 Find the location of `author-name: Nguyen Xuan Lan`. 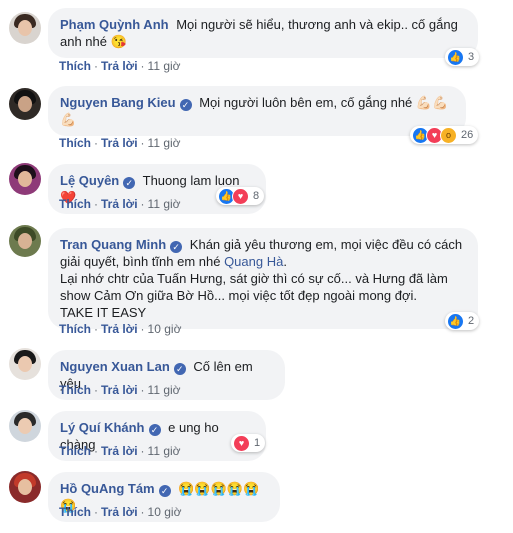

author-name: Nguyen Xuan Lan is located at coordinates (115, 366).